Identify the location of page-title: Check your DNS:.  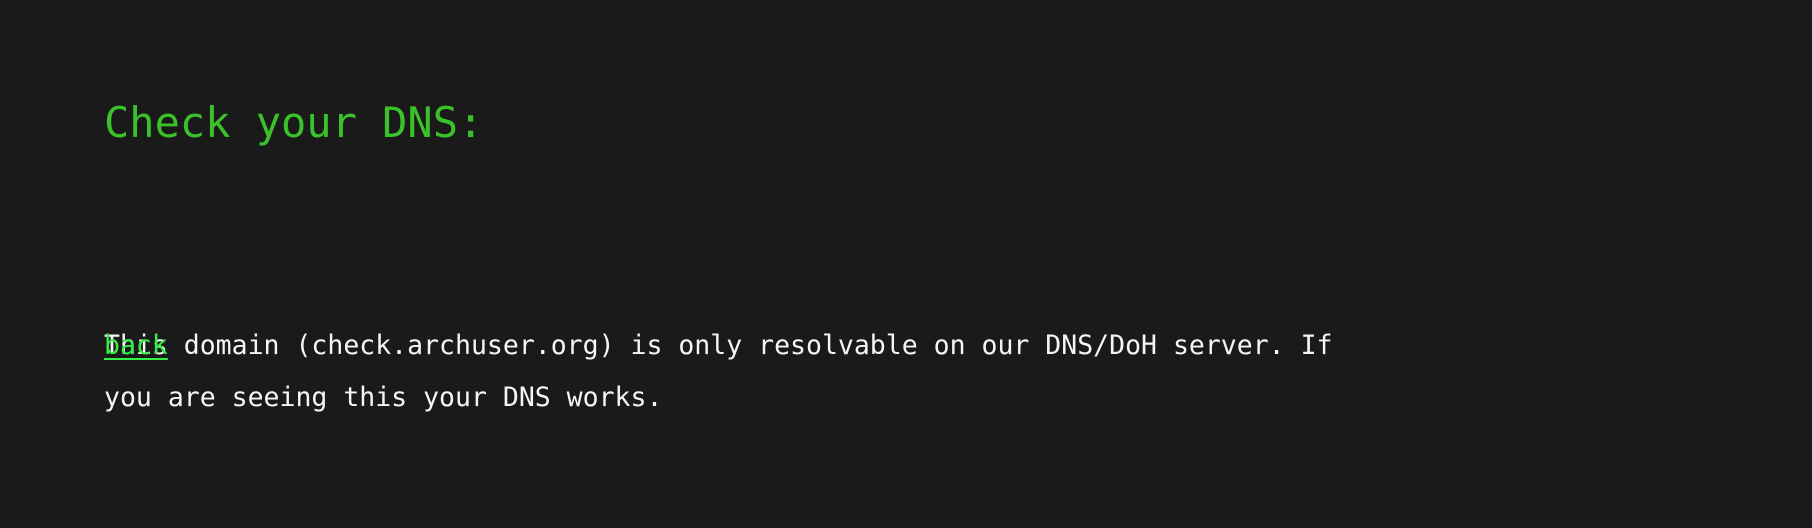
(293, 122).